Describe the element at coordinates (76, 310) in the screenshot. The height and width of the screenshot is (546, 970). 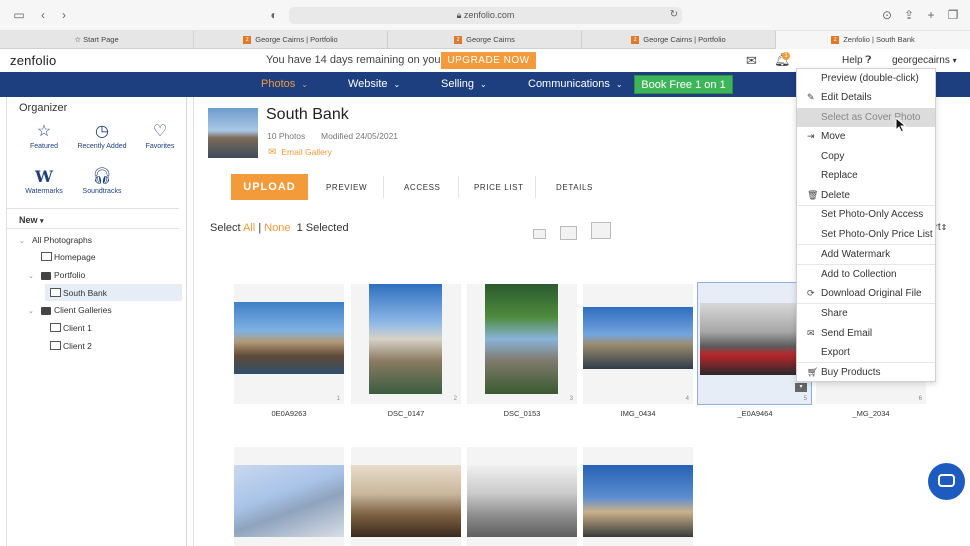
I see `tree-client-galleries: Client Galleries` at that location.